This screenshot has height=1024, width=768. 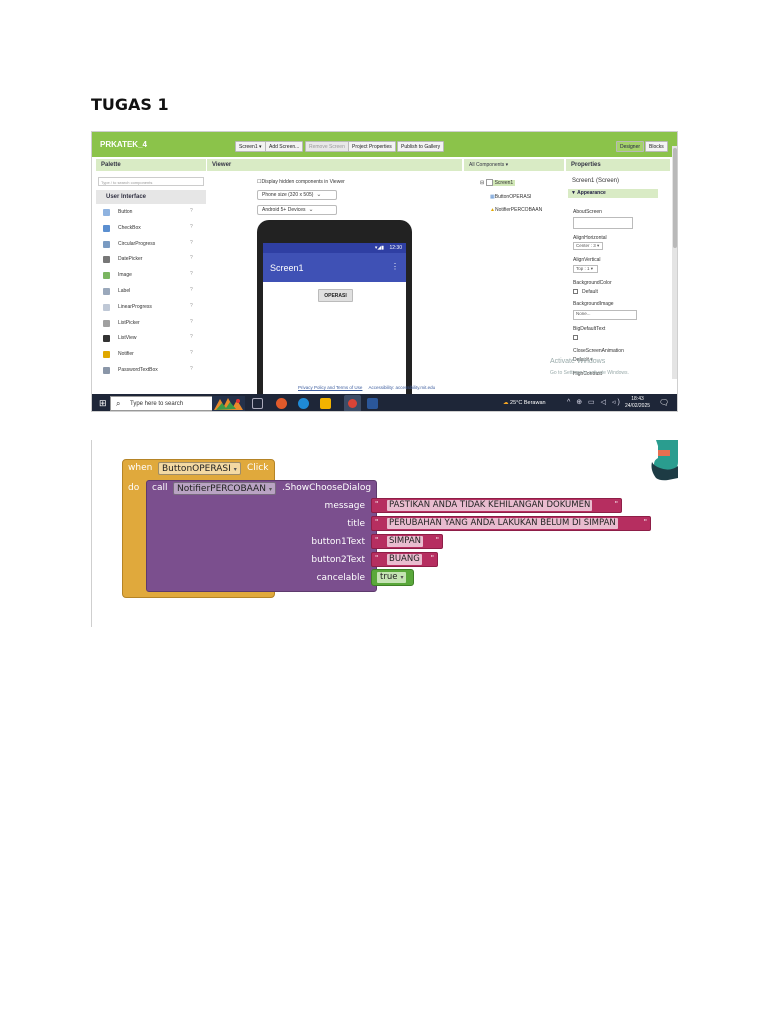 I want to click on hidden-components-checkbox: ☐Display hidden components in Viewer, so click(x=301, y=182).